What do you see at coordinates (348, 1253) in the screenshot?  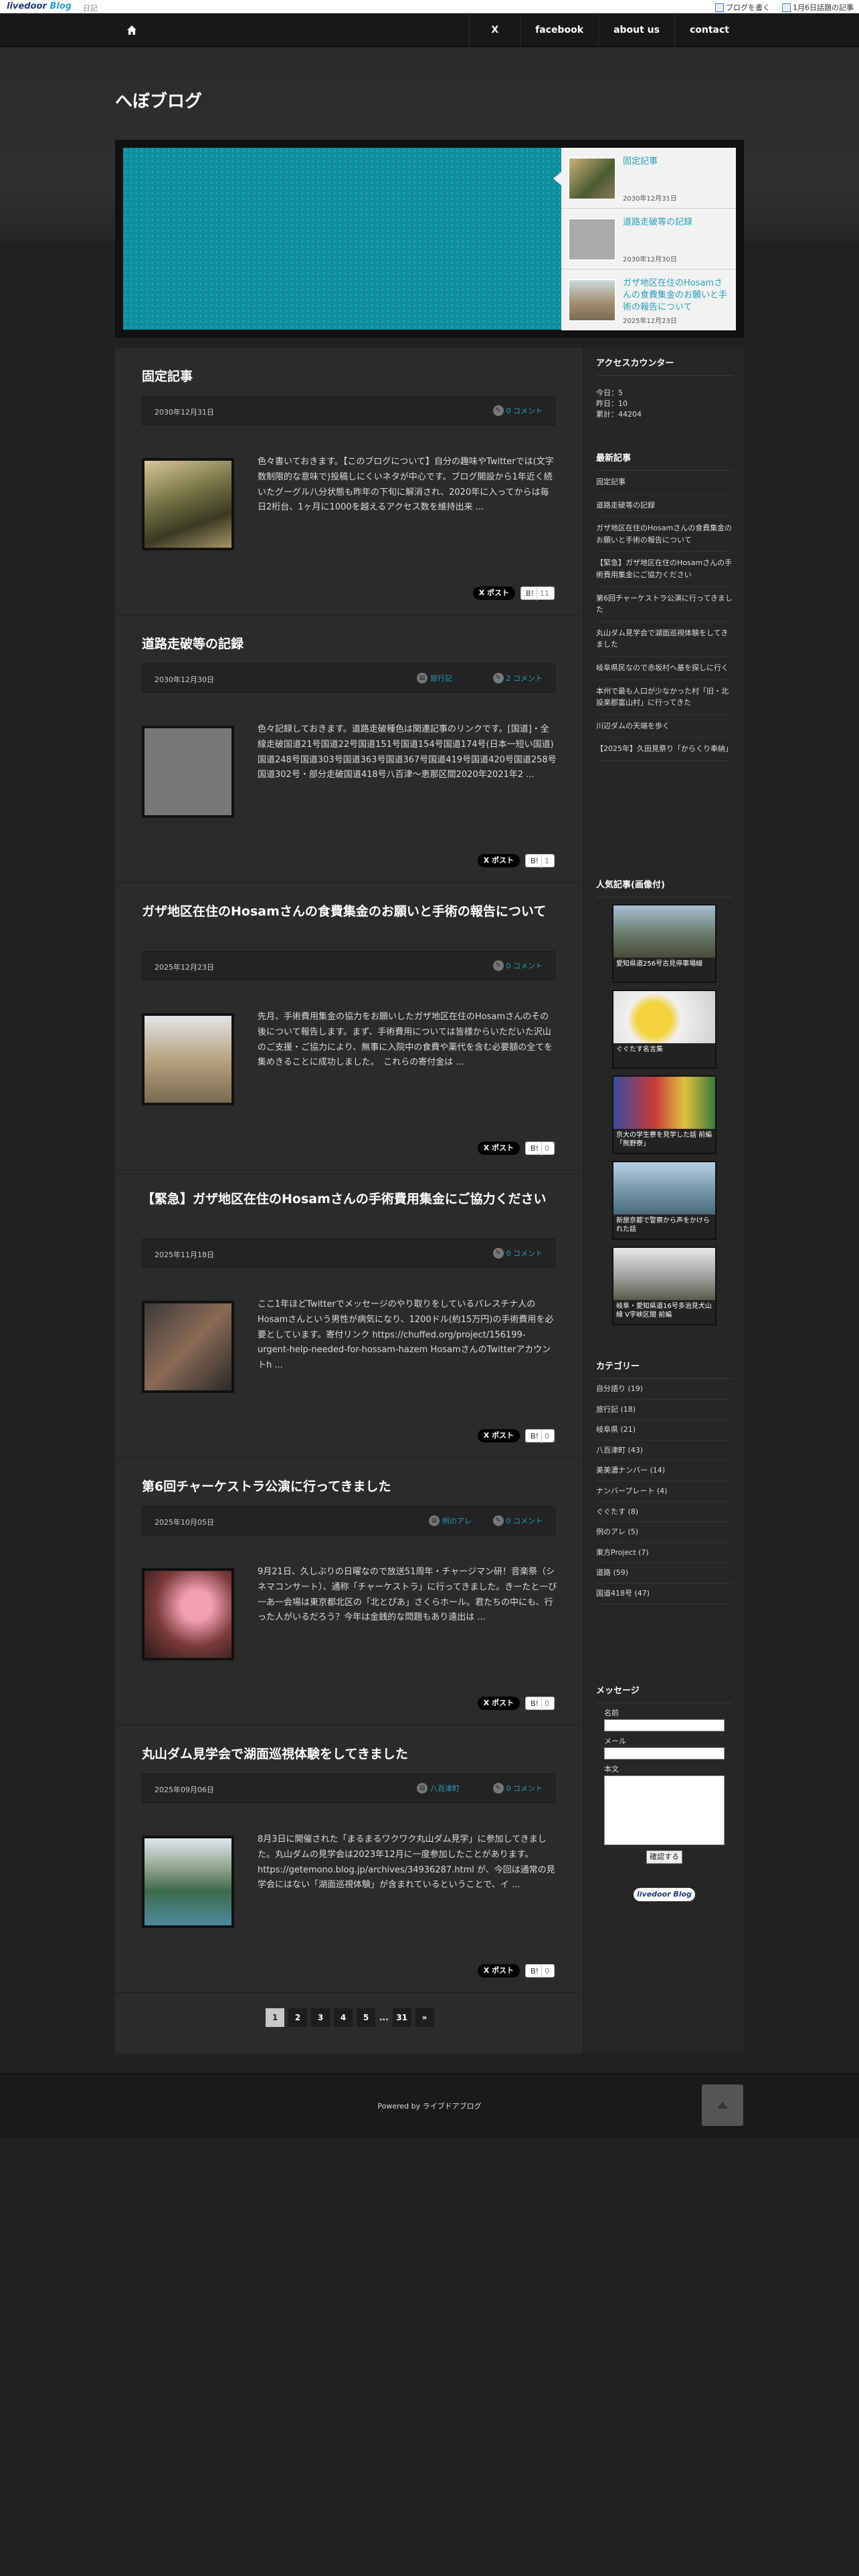 I see `article-meta: 2025年11月18日 ✎ 0 コメント` at bounding box center [348, 1253].